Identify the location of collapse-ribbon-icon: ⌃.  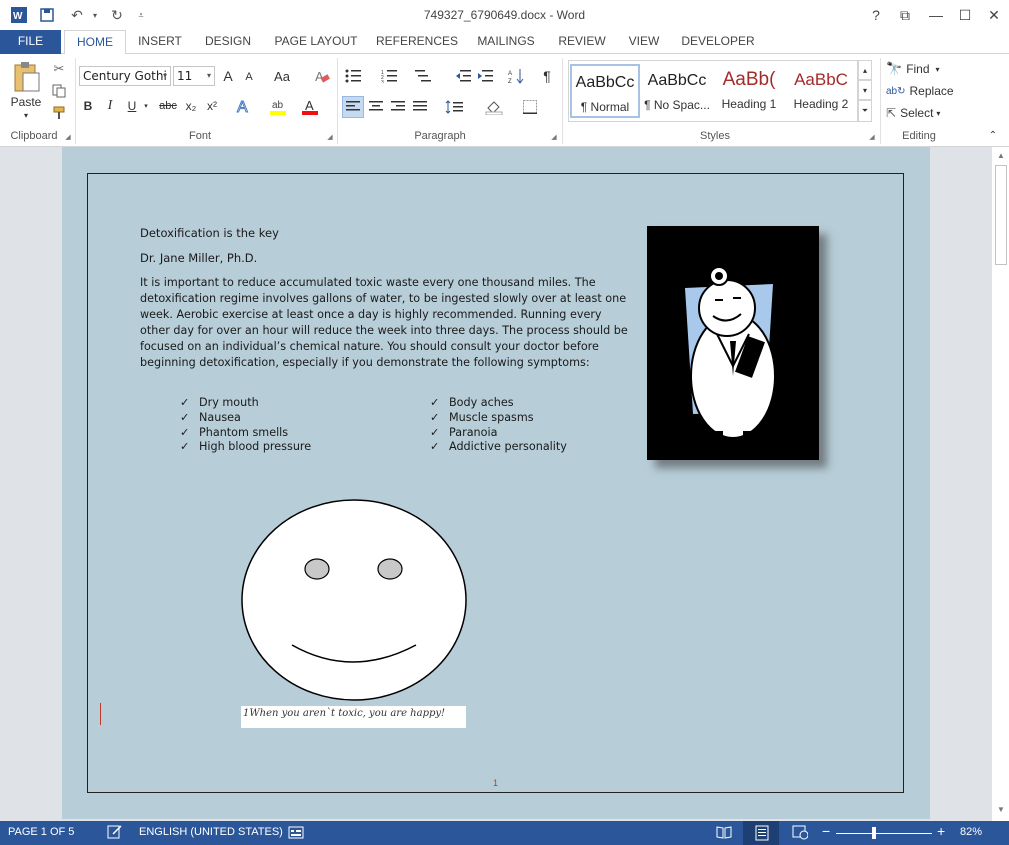
(993, 135).